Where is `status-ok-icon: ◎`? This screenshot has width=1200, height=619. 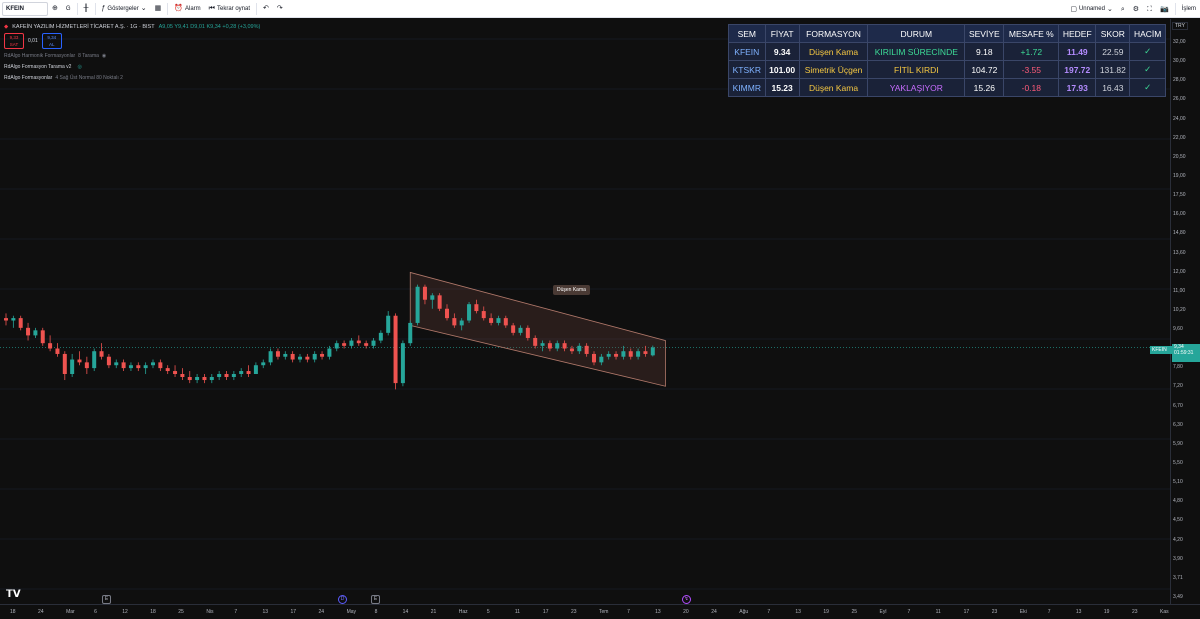
status-ok-icon: ◎ is located at coordinates (79, 66).